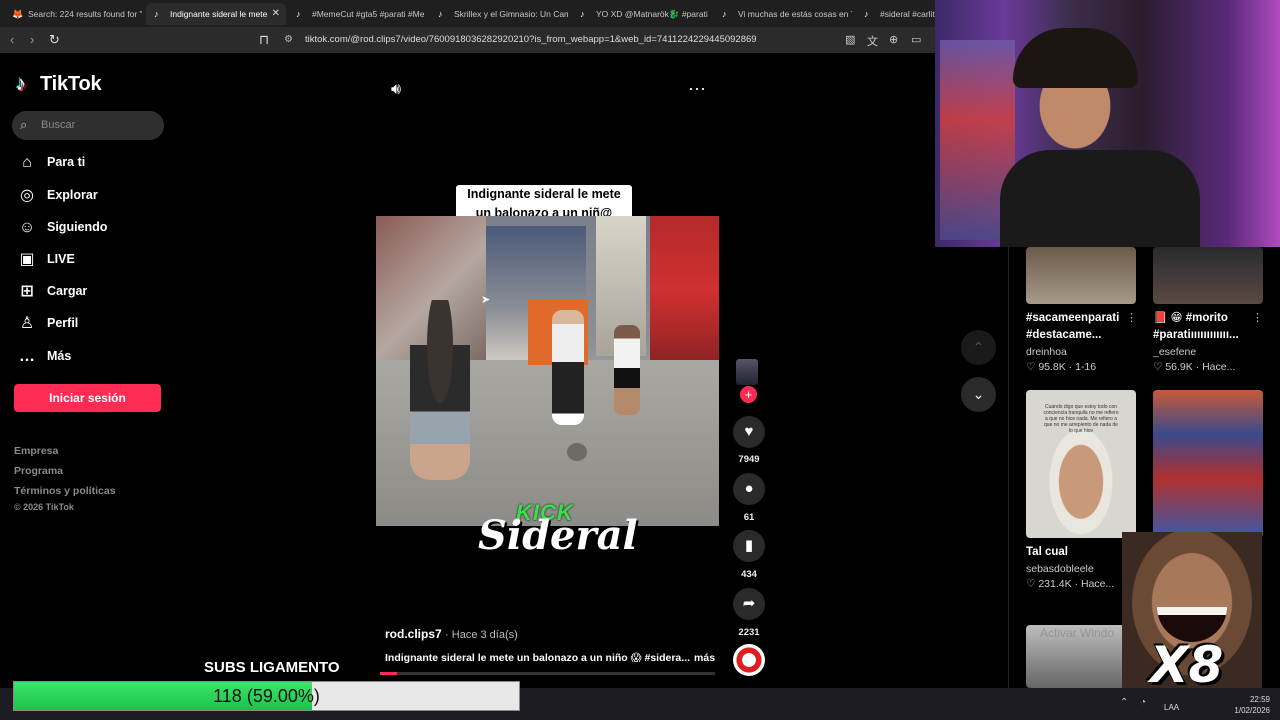  Describe the element at coordinates (484, 635) in the screenshot. I see `post-time: Hace 3 día(s)` at that location.